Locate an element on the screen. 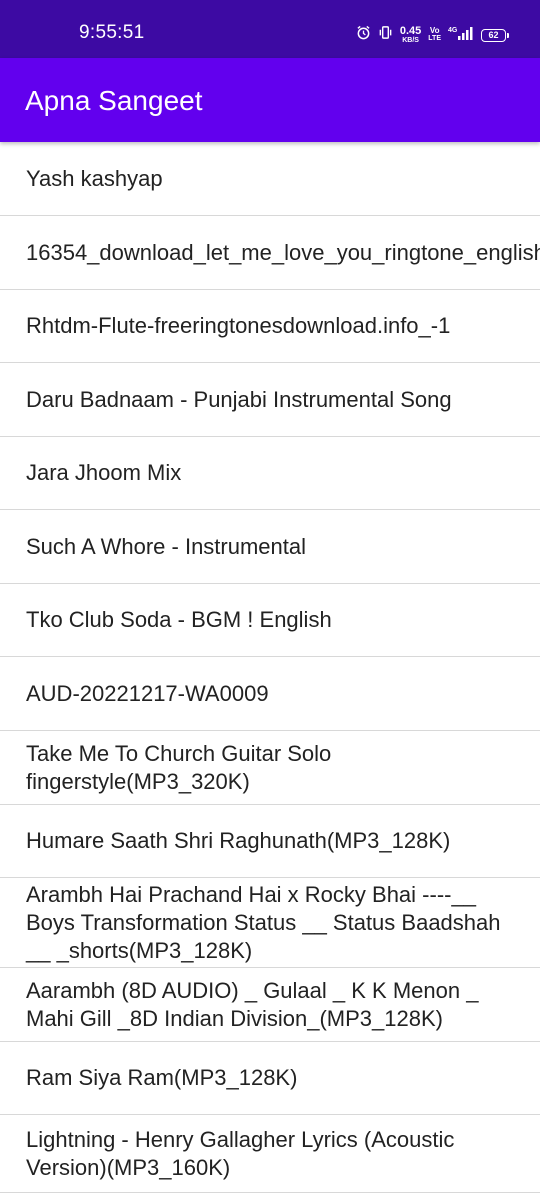 This screenshot has height=1200, width=540. song-title: Humare Saath Shri Raghunath(MP3_128K) is located at coordinates (238, 840).